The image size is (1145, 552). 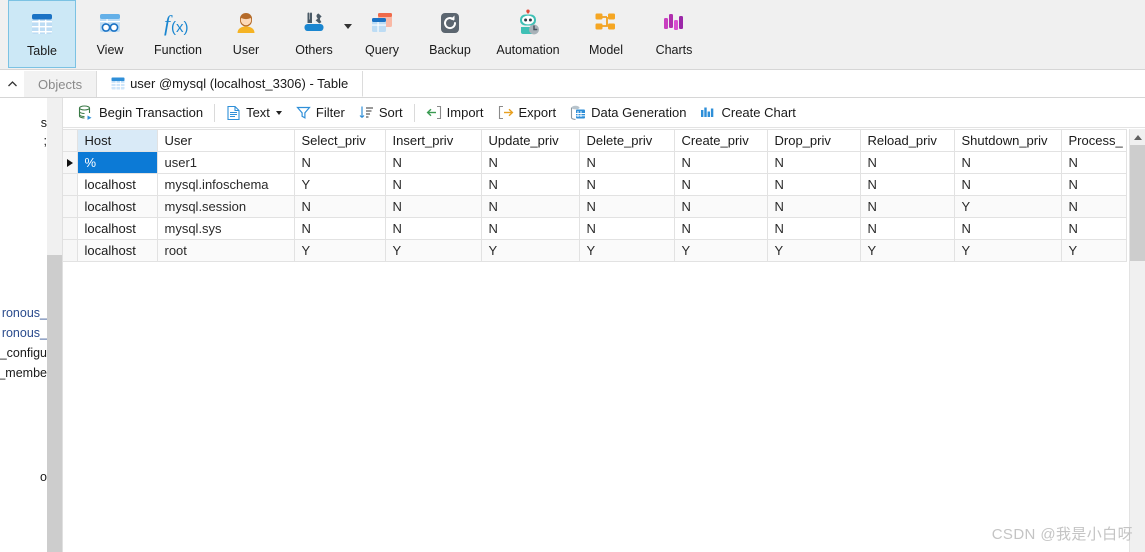 What do you see at coordinates (55, 403) in the screenshot?
I see `left-pane-scrollbar-thumb` at bounding box center [55, 403].